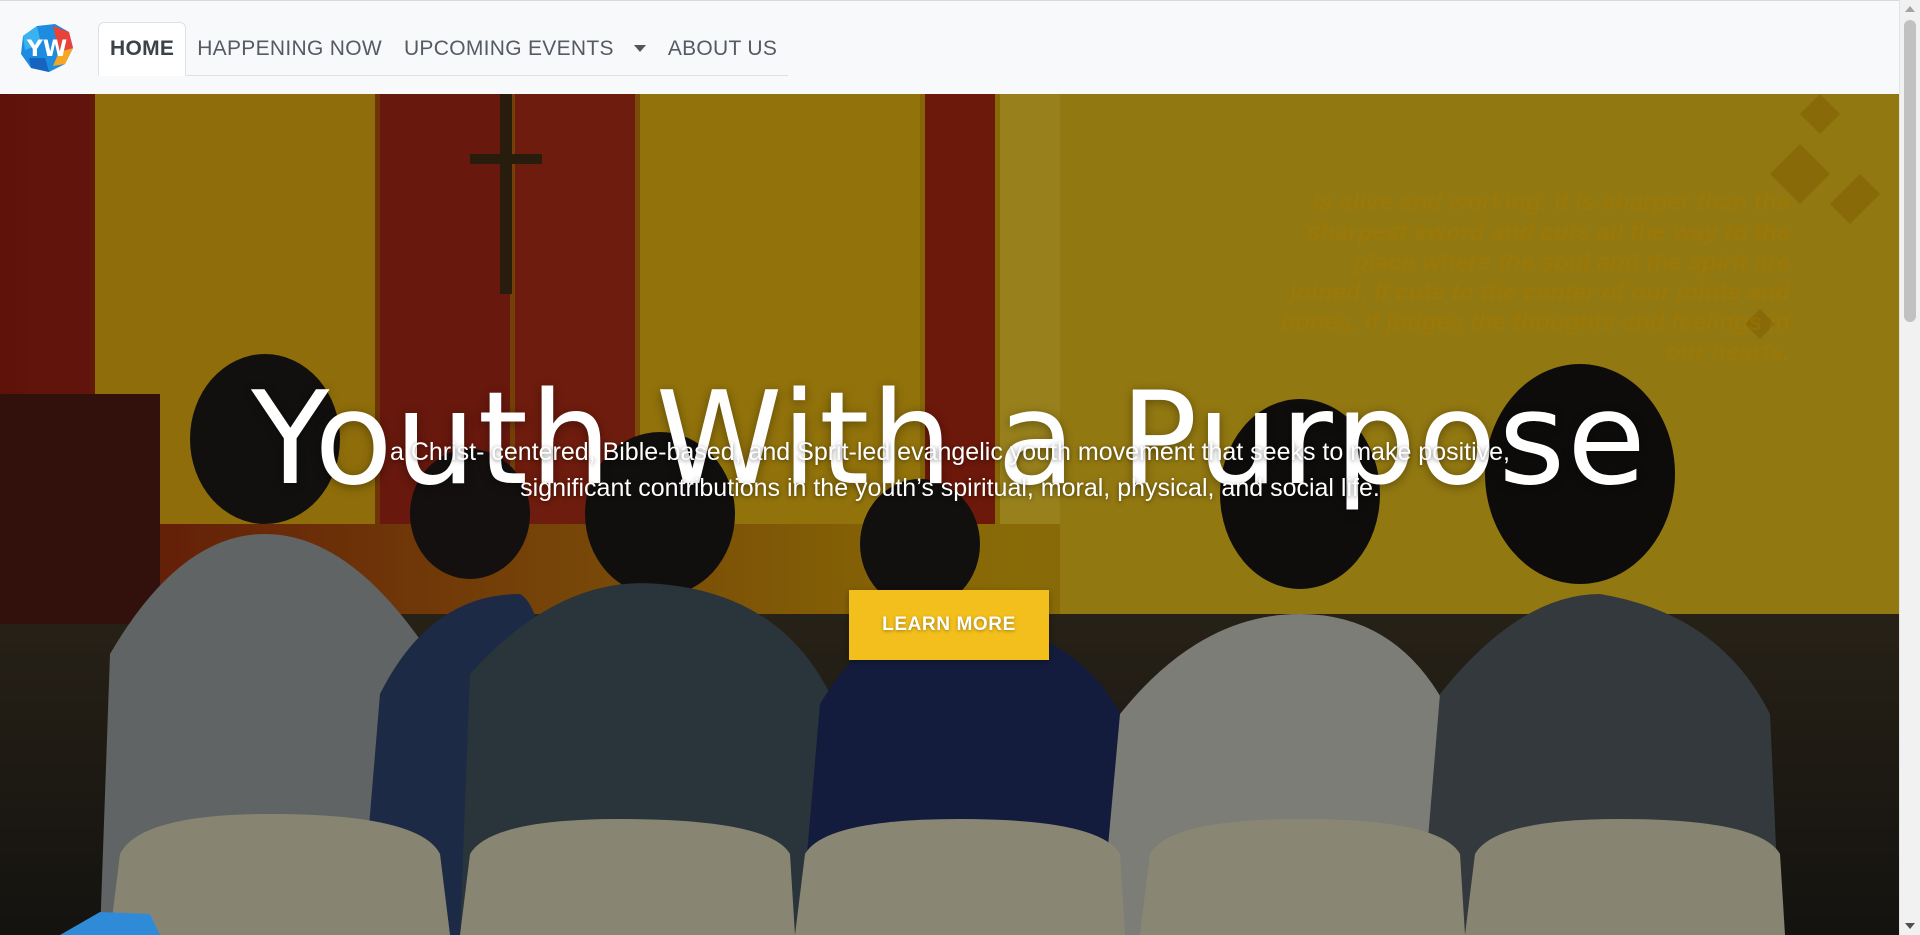  I want to click on nav-about-us: ABOUT US, so click(722, 48).